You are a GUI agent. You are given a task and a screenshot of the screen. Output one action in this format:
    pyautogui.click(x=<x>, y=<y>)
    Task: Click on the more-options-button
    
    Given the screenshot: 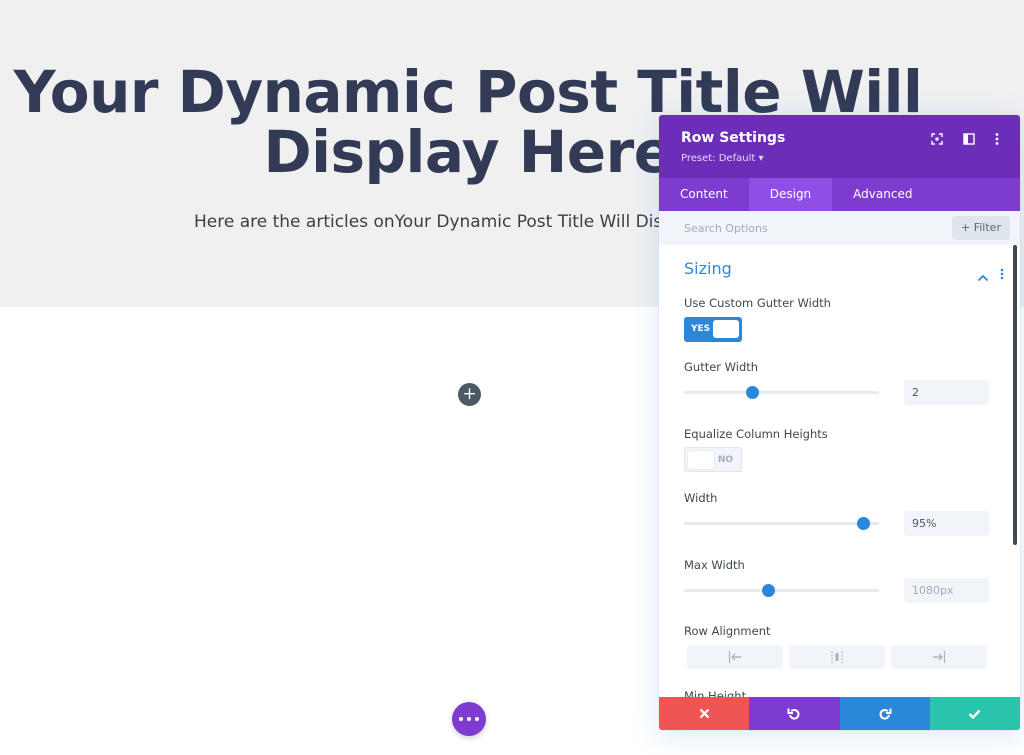 What is the action you would take?
    pyautogui.click(x=469, y=719)
    